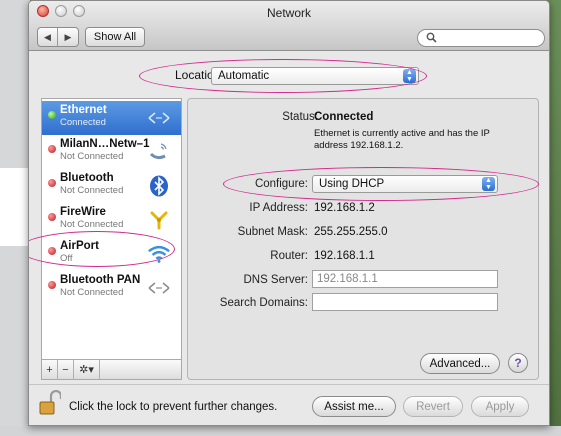 Image resolution: width=561 pixels, height=436 pixels. I want to click on ip-address-label: IP Address:, so click(278, 208).